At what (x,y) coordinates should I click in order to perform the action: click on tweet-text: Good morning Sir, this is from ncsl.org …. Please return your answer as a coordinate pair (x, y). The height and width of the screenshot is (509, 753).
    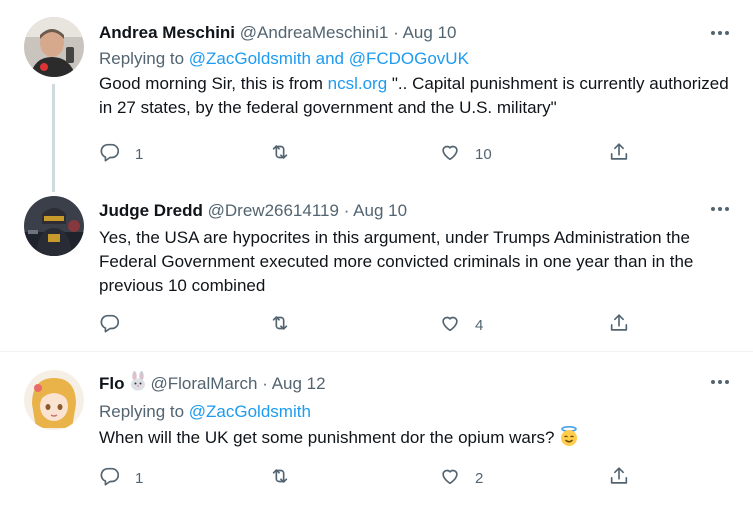
    Looking at the image, I should click on (414, 96).